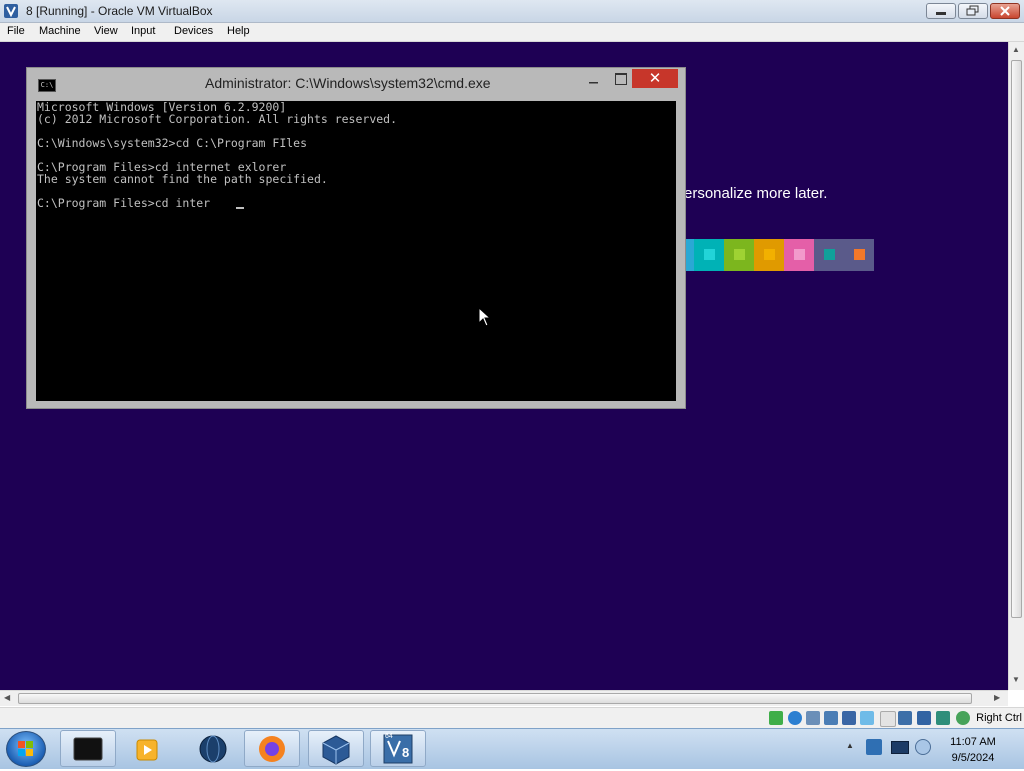 This screenshot has height=771, width=1024. I want to click on virtualbox-vm-icon, so click(398, 749).